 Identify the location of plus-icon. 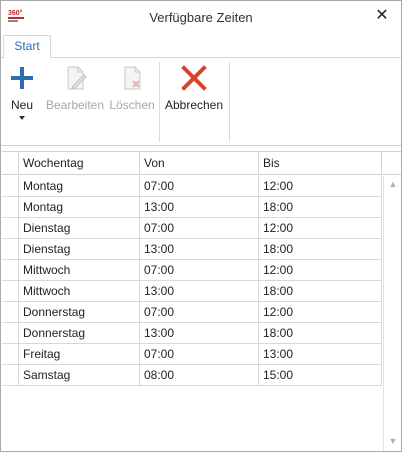
(22, 78).